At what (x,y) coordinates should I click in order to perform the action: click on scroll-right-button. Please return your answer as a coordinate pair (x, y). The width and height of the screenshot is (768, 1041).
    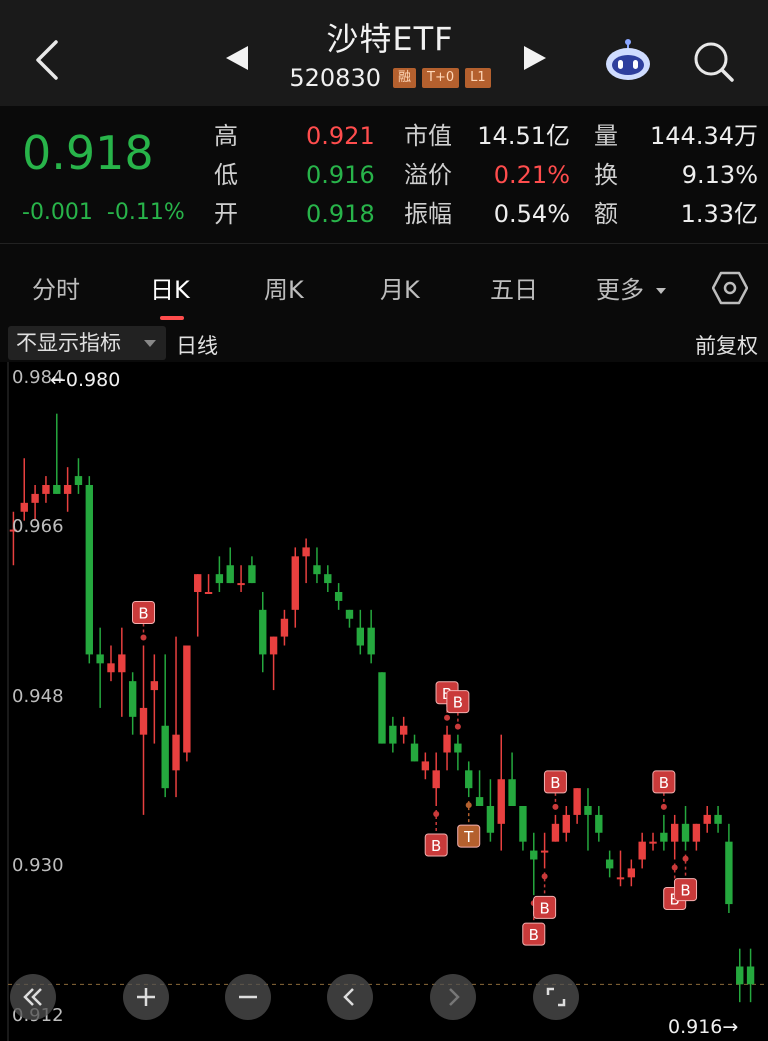
    Looking at the image, I should click on (453, 997).